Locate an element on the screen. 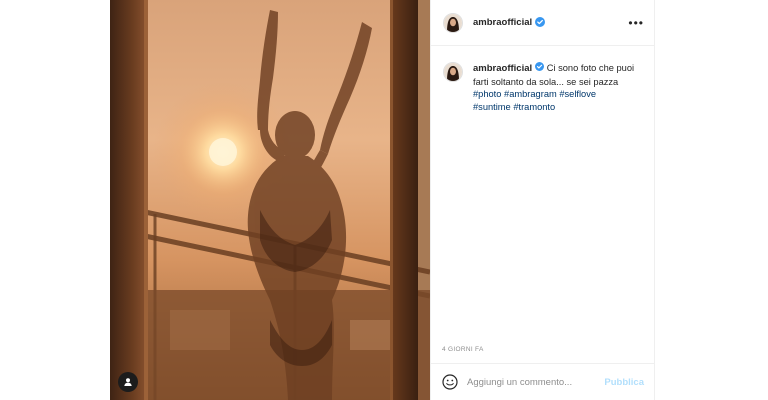  tagged-user-button is located at coordinates (128, 382).